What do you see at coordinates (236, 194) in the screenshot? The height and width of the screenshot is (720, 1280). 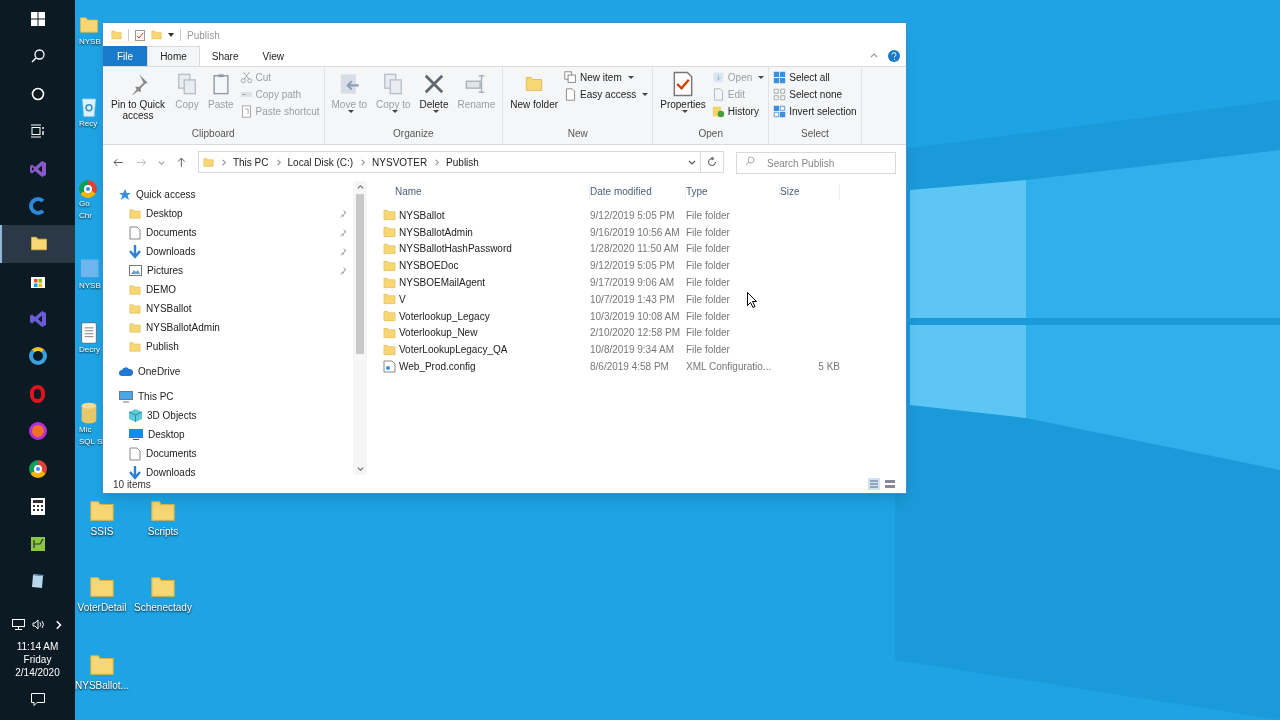 I see `nav-item: Quick access` at bounding box center [236, 194].